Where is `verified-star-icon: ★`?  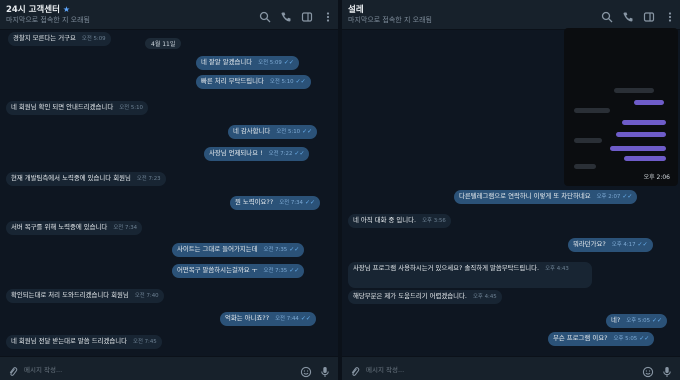 verified-star-icon: ★ is located at coordinates (66, 9).